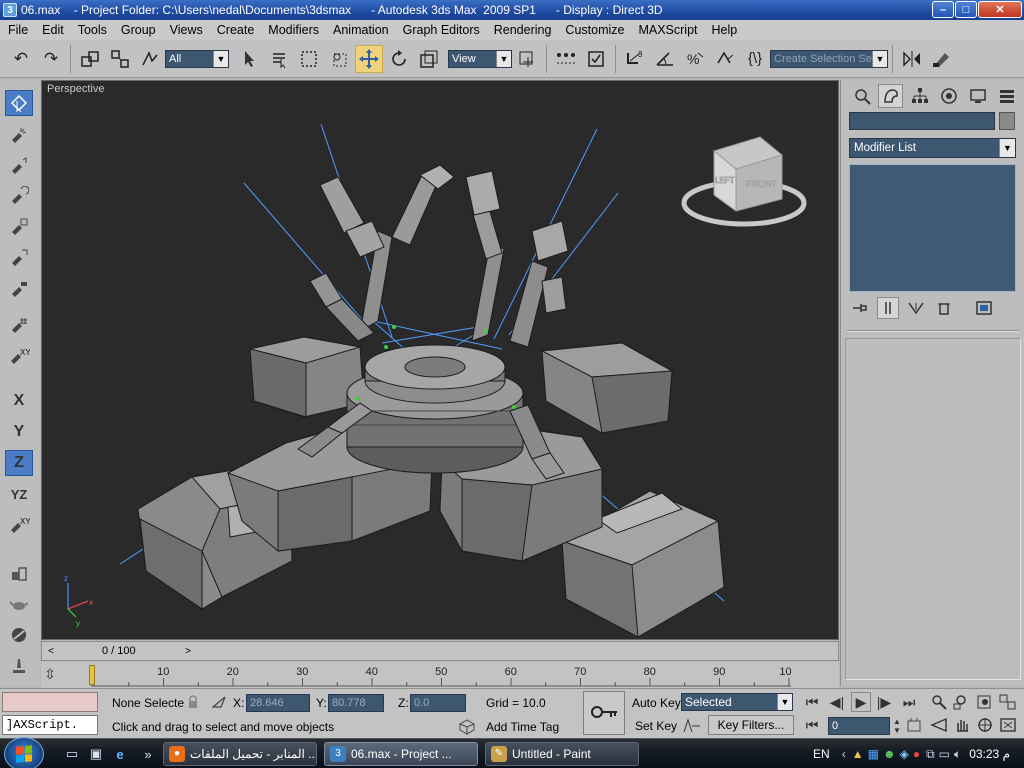 This screenshot has height=768, width=1024. I want to click on make-unique-icon, so click(916, 308).